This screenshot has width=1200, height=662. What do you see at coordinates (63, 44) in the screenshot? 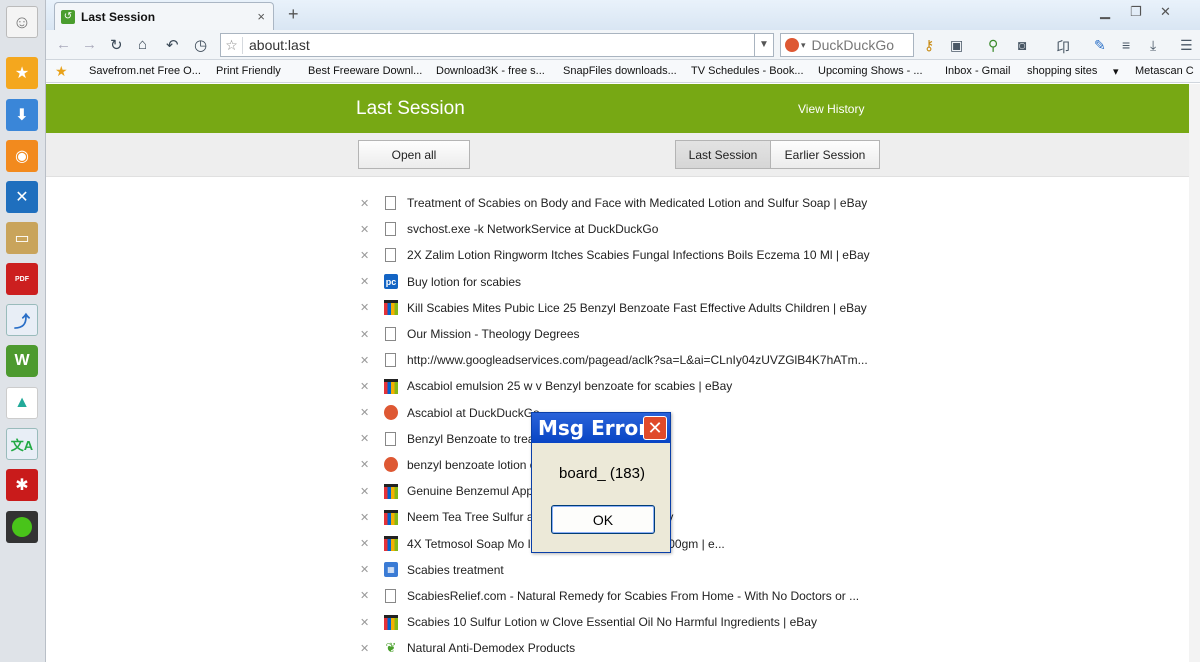
I see `back-icon: ←` at bounding box center [63, 44].